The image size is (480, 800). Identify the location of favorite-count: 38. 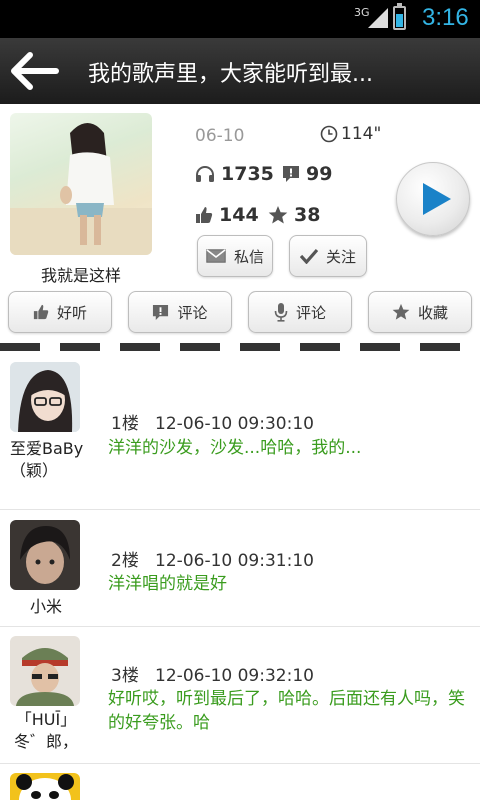
(294, 215).